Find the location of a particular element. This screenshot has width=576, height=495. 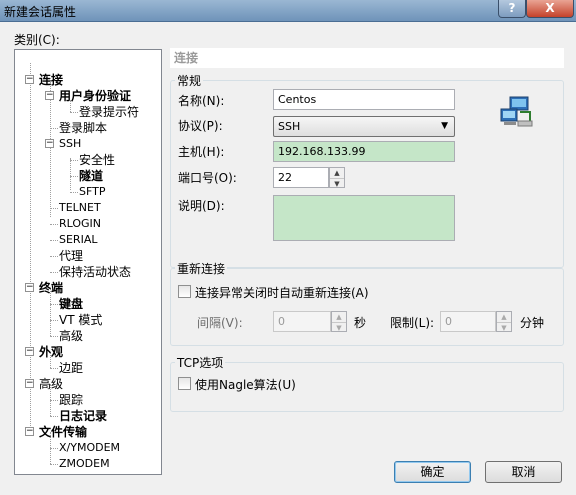

host-label: 主机(H): is located at coordinates (201, 152).